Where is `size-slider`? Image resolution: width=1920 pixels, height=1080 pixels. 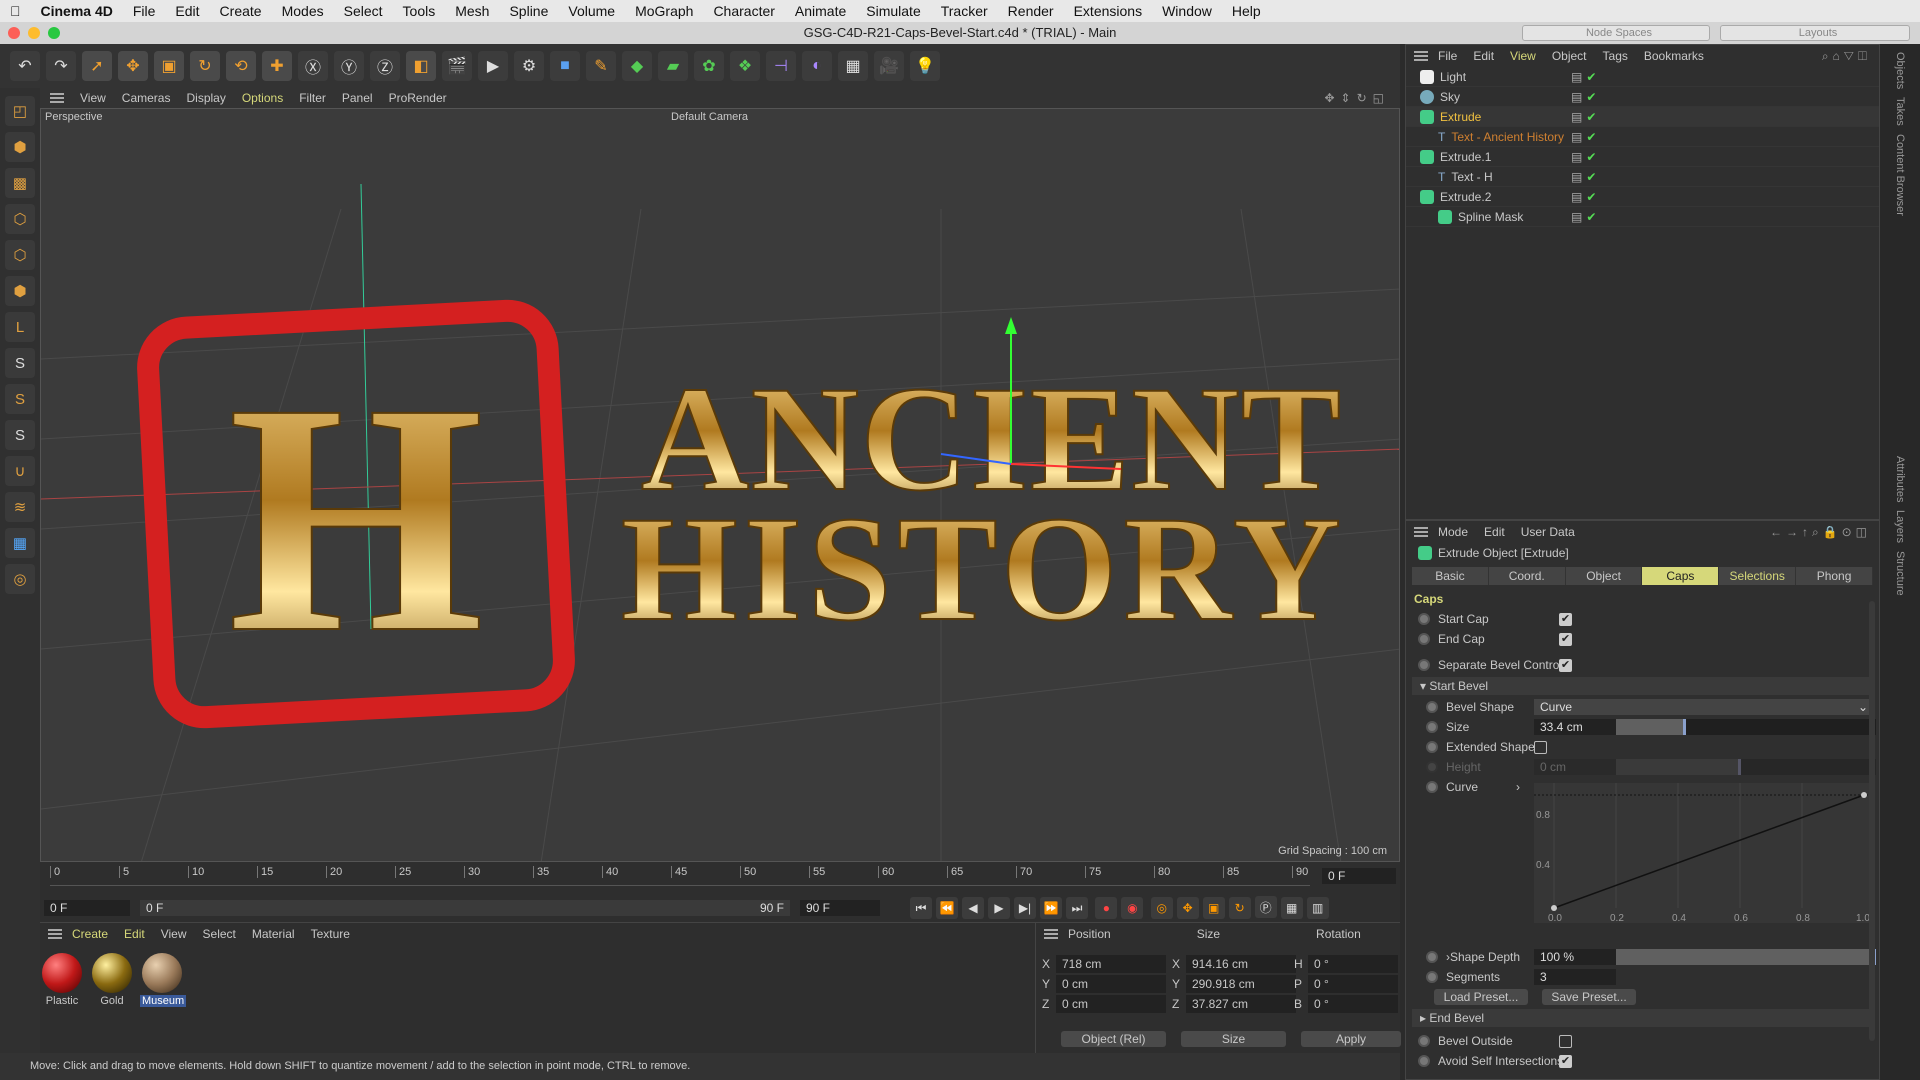 size-slider is located at coordinates (1746, 727).